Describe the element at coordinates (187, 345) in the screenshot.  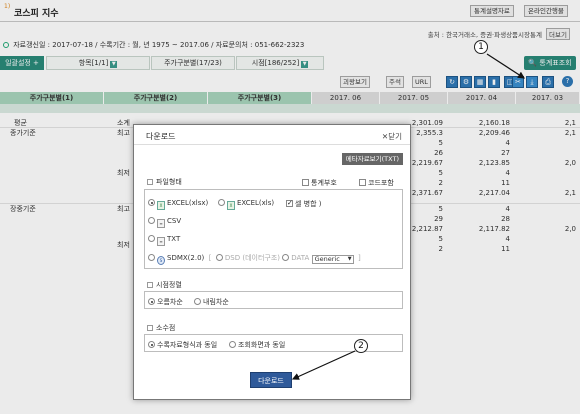
I see `decimal-as-stored-label: 수록자료형식과 동일` at that location.